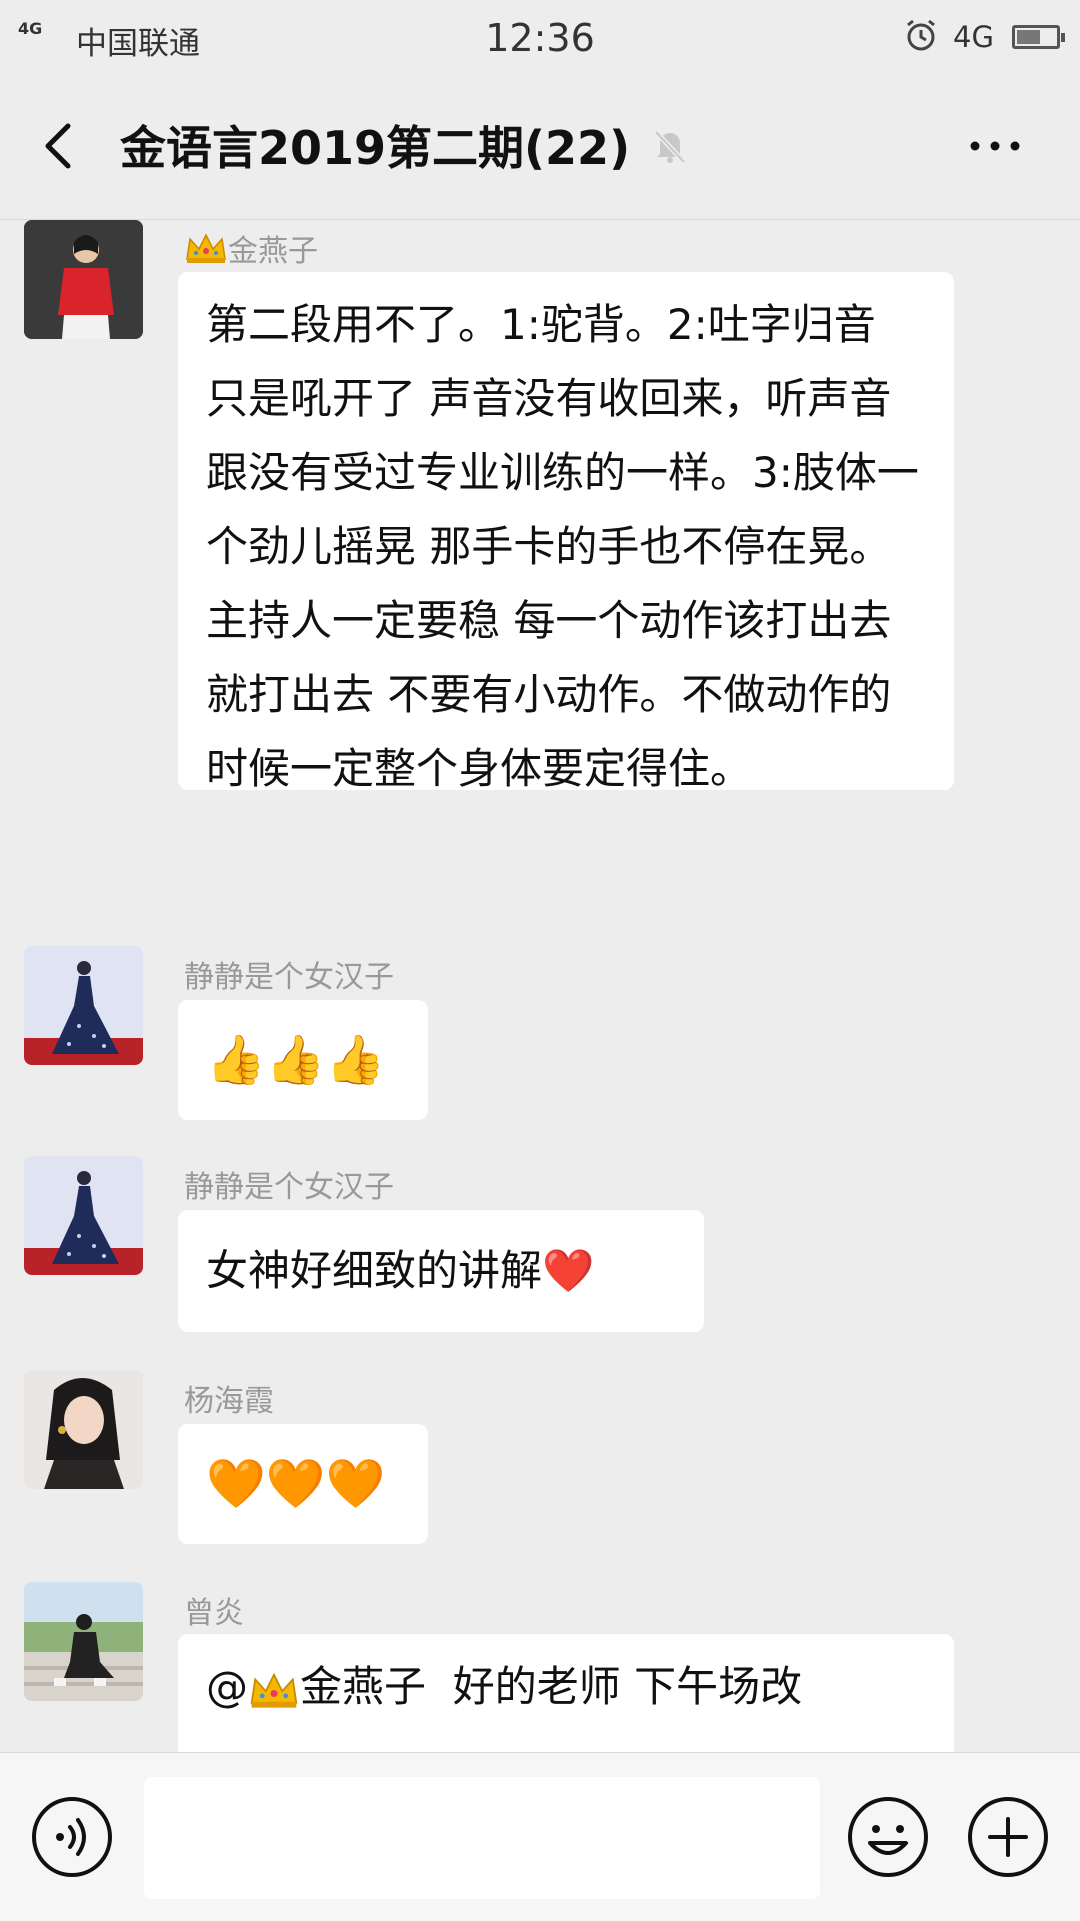 Image resolution: width=1080 pixels, height=1921 pixels. I want to click on bell-off-icon, so click(670, 147).